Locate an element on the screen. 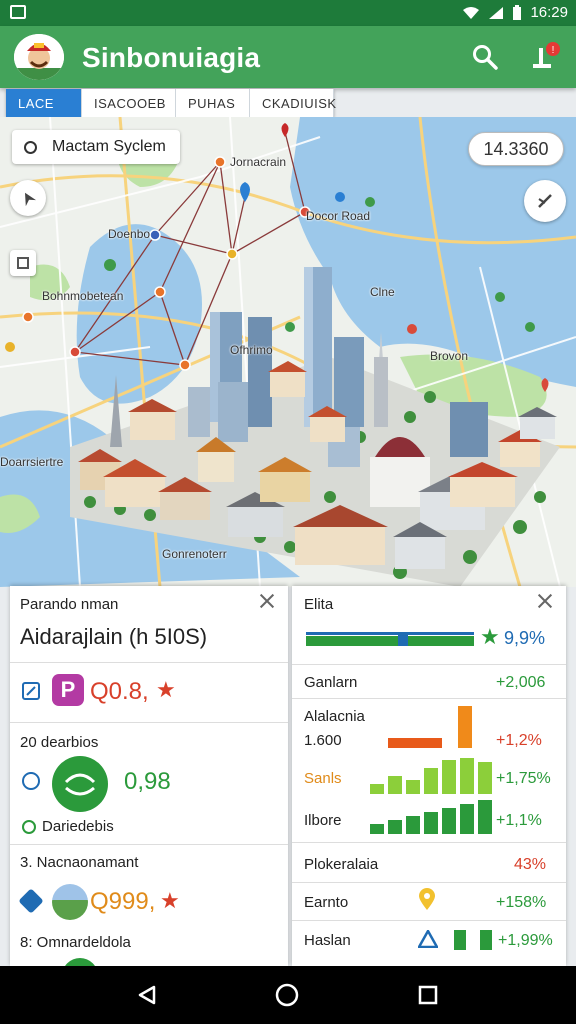  stat-label: Earnto is located at coordinates (326, 902).